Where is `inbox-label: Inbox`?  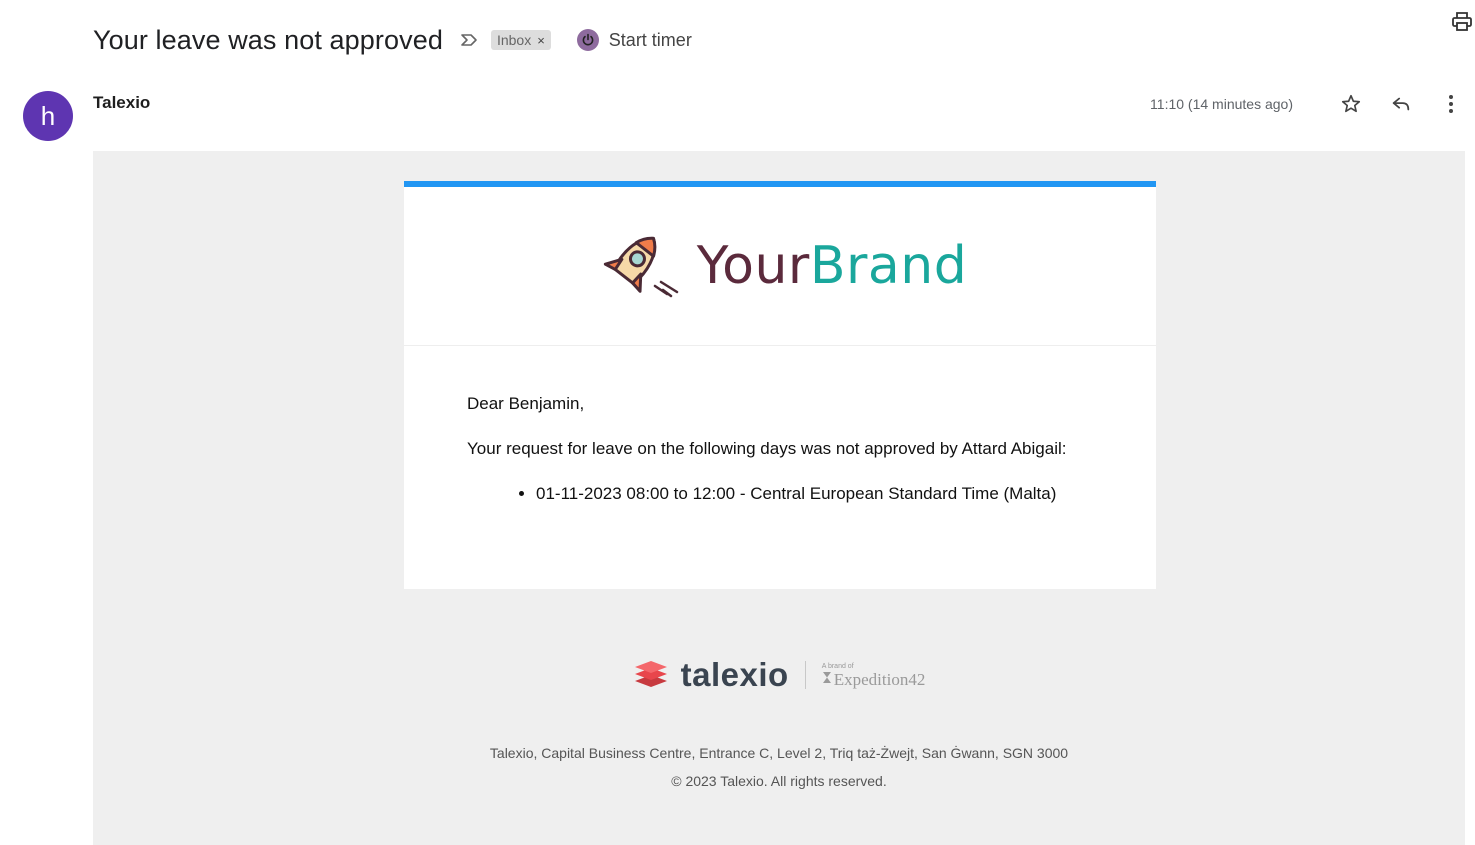
inbox-label: Inbox is located at coordinates (514, 40).